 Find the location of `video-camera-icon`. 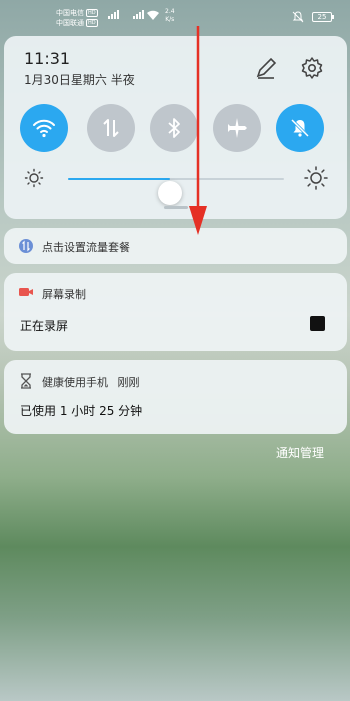

video-camera-icon is located at coordinates (26, 292).